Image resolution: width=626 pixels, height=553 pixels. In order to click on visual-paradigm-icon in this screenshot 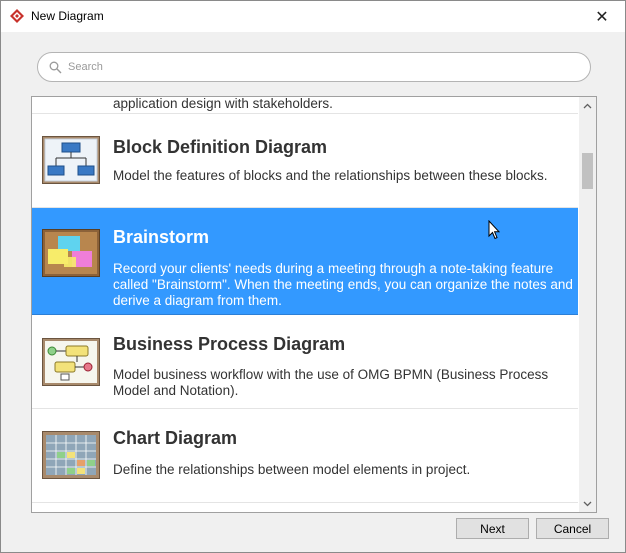, I will do `click(17, 16)`.